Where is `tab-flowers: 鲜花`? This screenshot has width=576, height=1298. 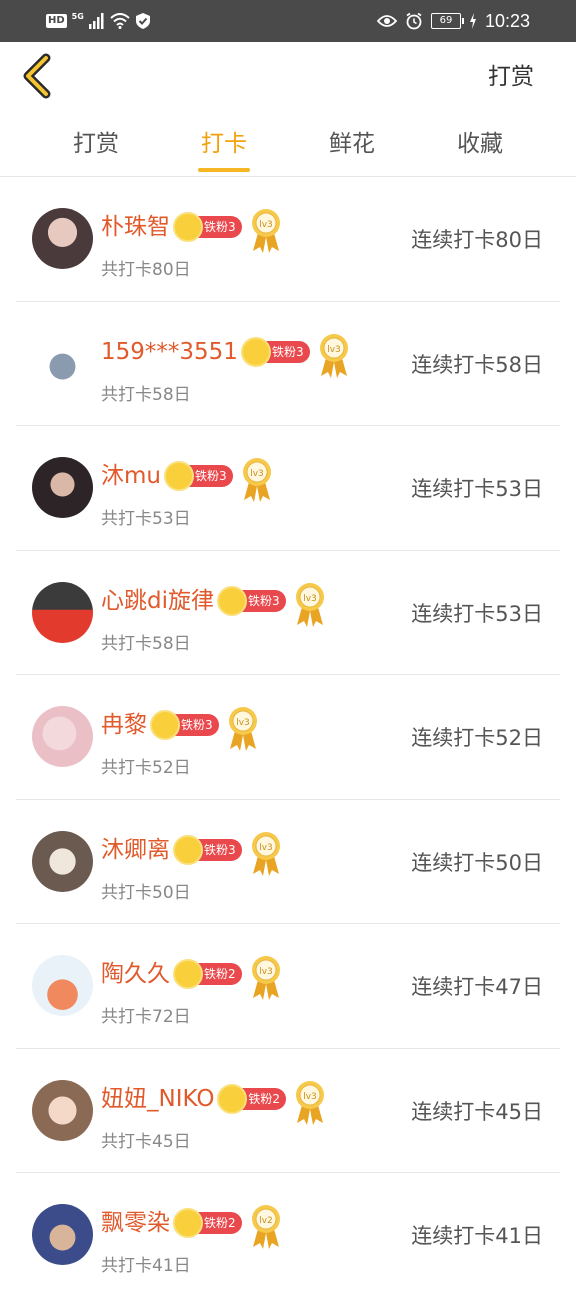 tab-flowers: 鲜花 is located at coordinates (352, 144).